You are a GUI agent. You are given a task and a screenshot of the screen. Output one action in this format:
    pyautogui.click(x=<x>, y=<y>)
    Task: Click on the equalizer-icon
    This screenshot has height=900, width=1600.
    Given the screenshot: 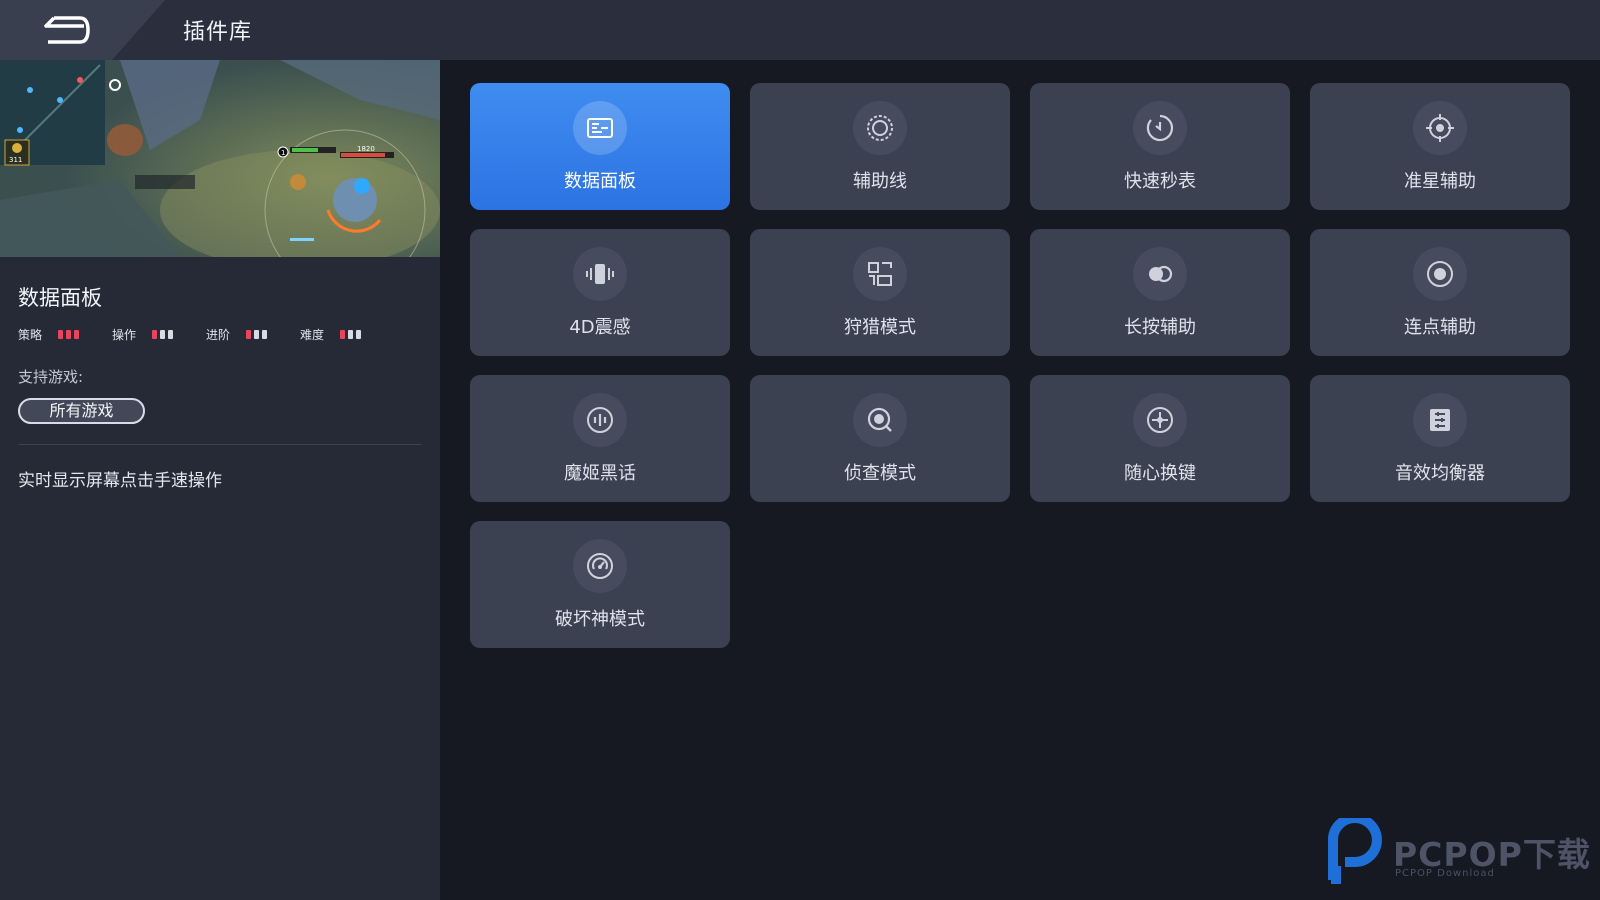 What is the action you would take?
    pyautogui.click(x=1440, y=420)
    